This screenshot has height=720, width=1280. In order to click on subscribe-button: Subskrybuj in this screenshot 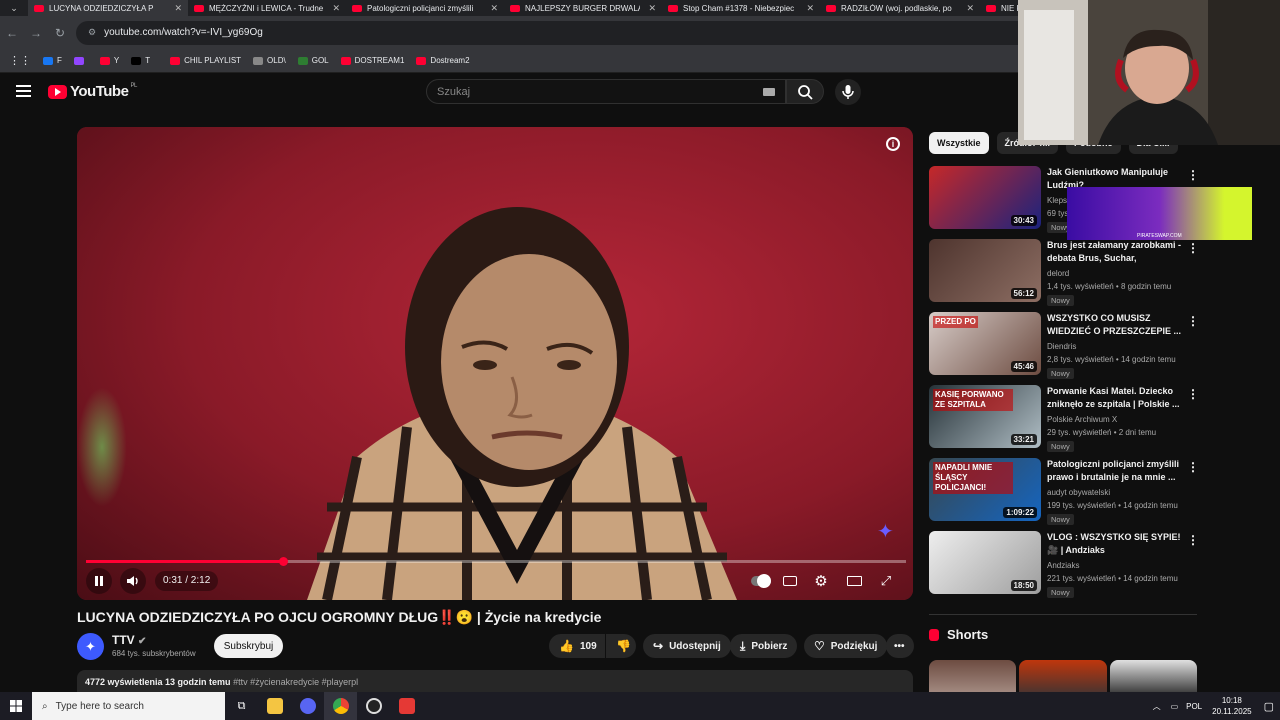, I will do `click(248, 646)`.